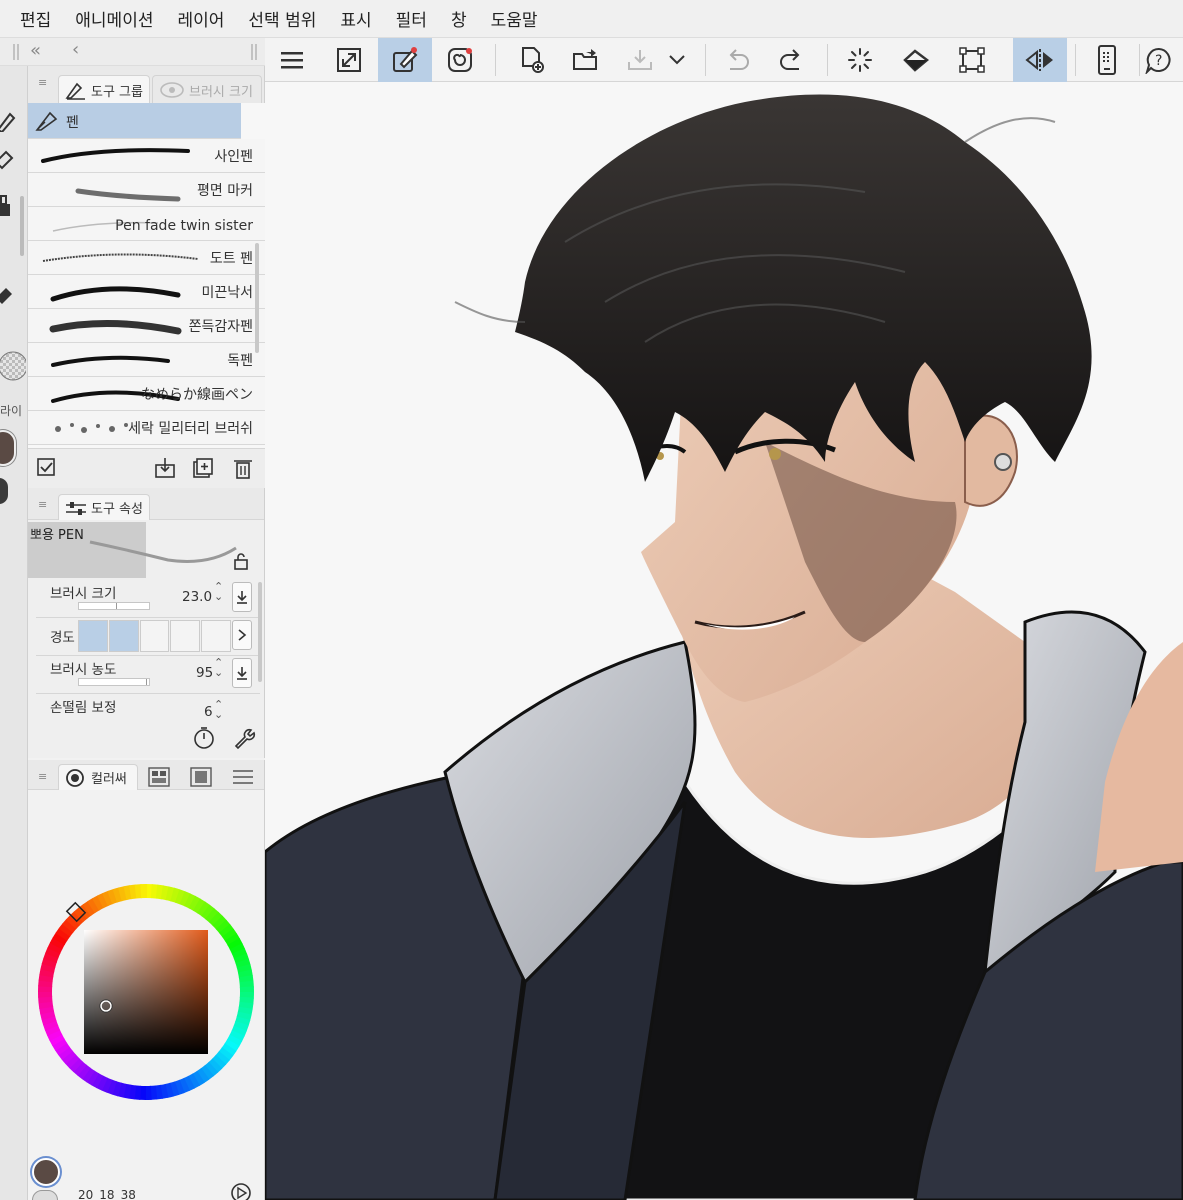 The width and height of the screenshot is (1183, 1200). What do you see at coordinates (46, 1172) in the screenshot?
I see `current-color-swatch` at bounding box center [46, 1172].